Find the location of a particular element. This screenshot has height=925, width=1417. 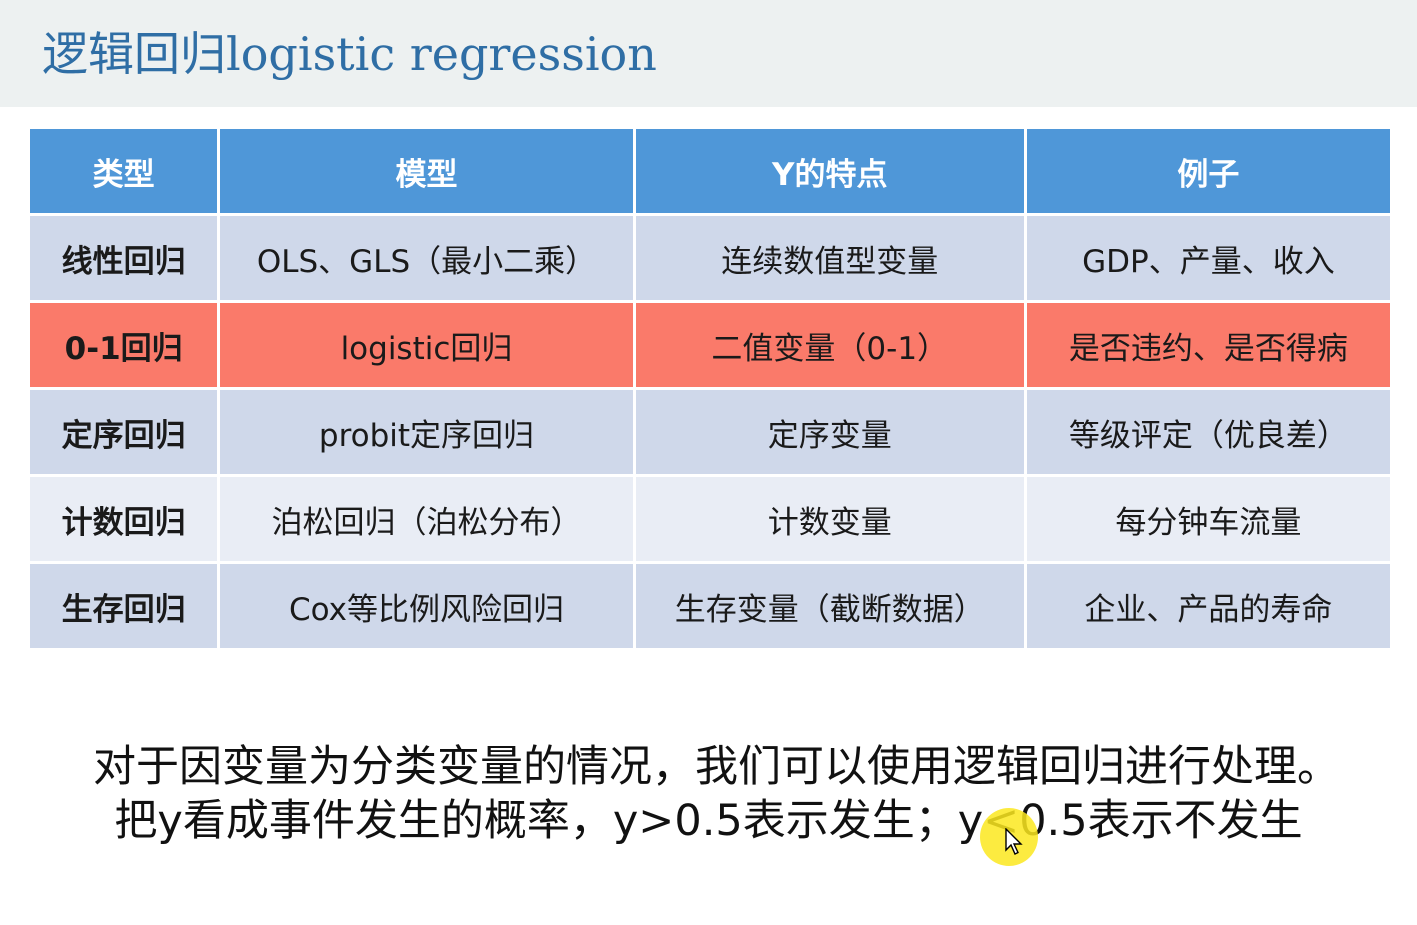

table-header-row: 类型 模型 Y的特点 例子 is located at coordinates (710, 172).